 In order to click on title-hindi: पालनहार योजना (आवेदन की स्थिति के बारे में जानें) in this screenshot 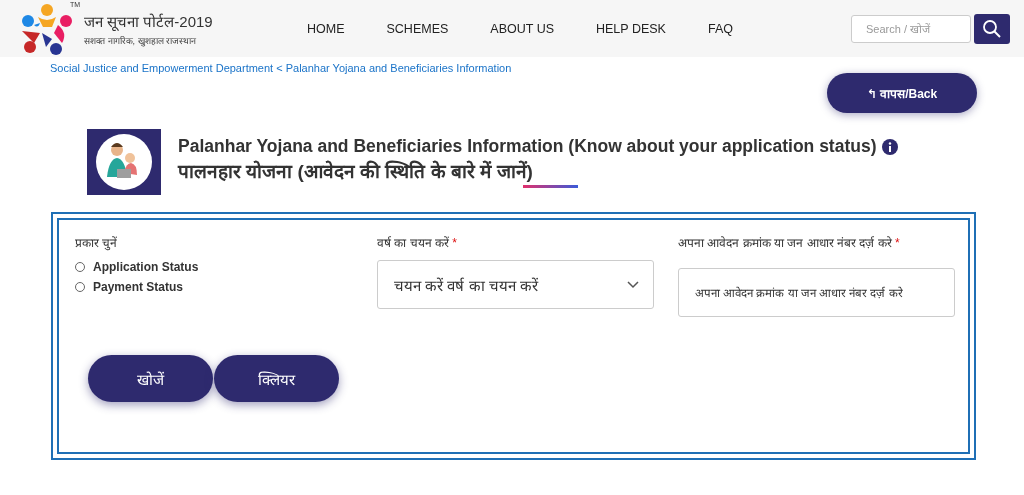, I will do `click(356, 171)`.